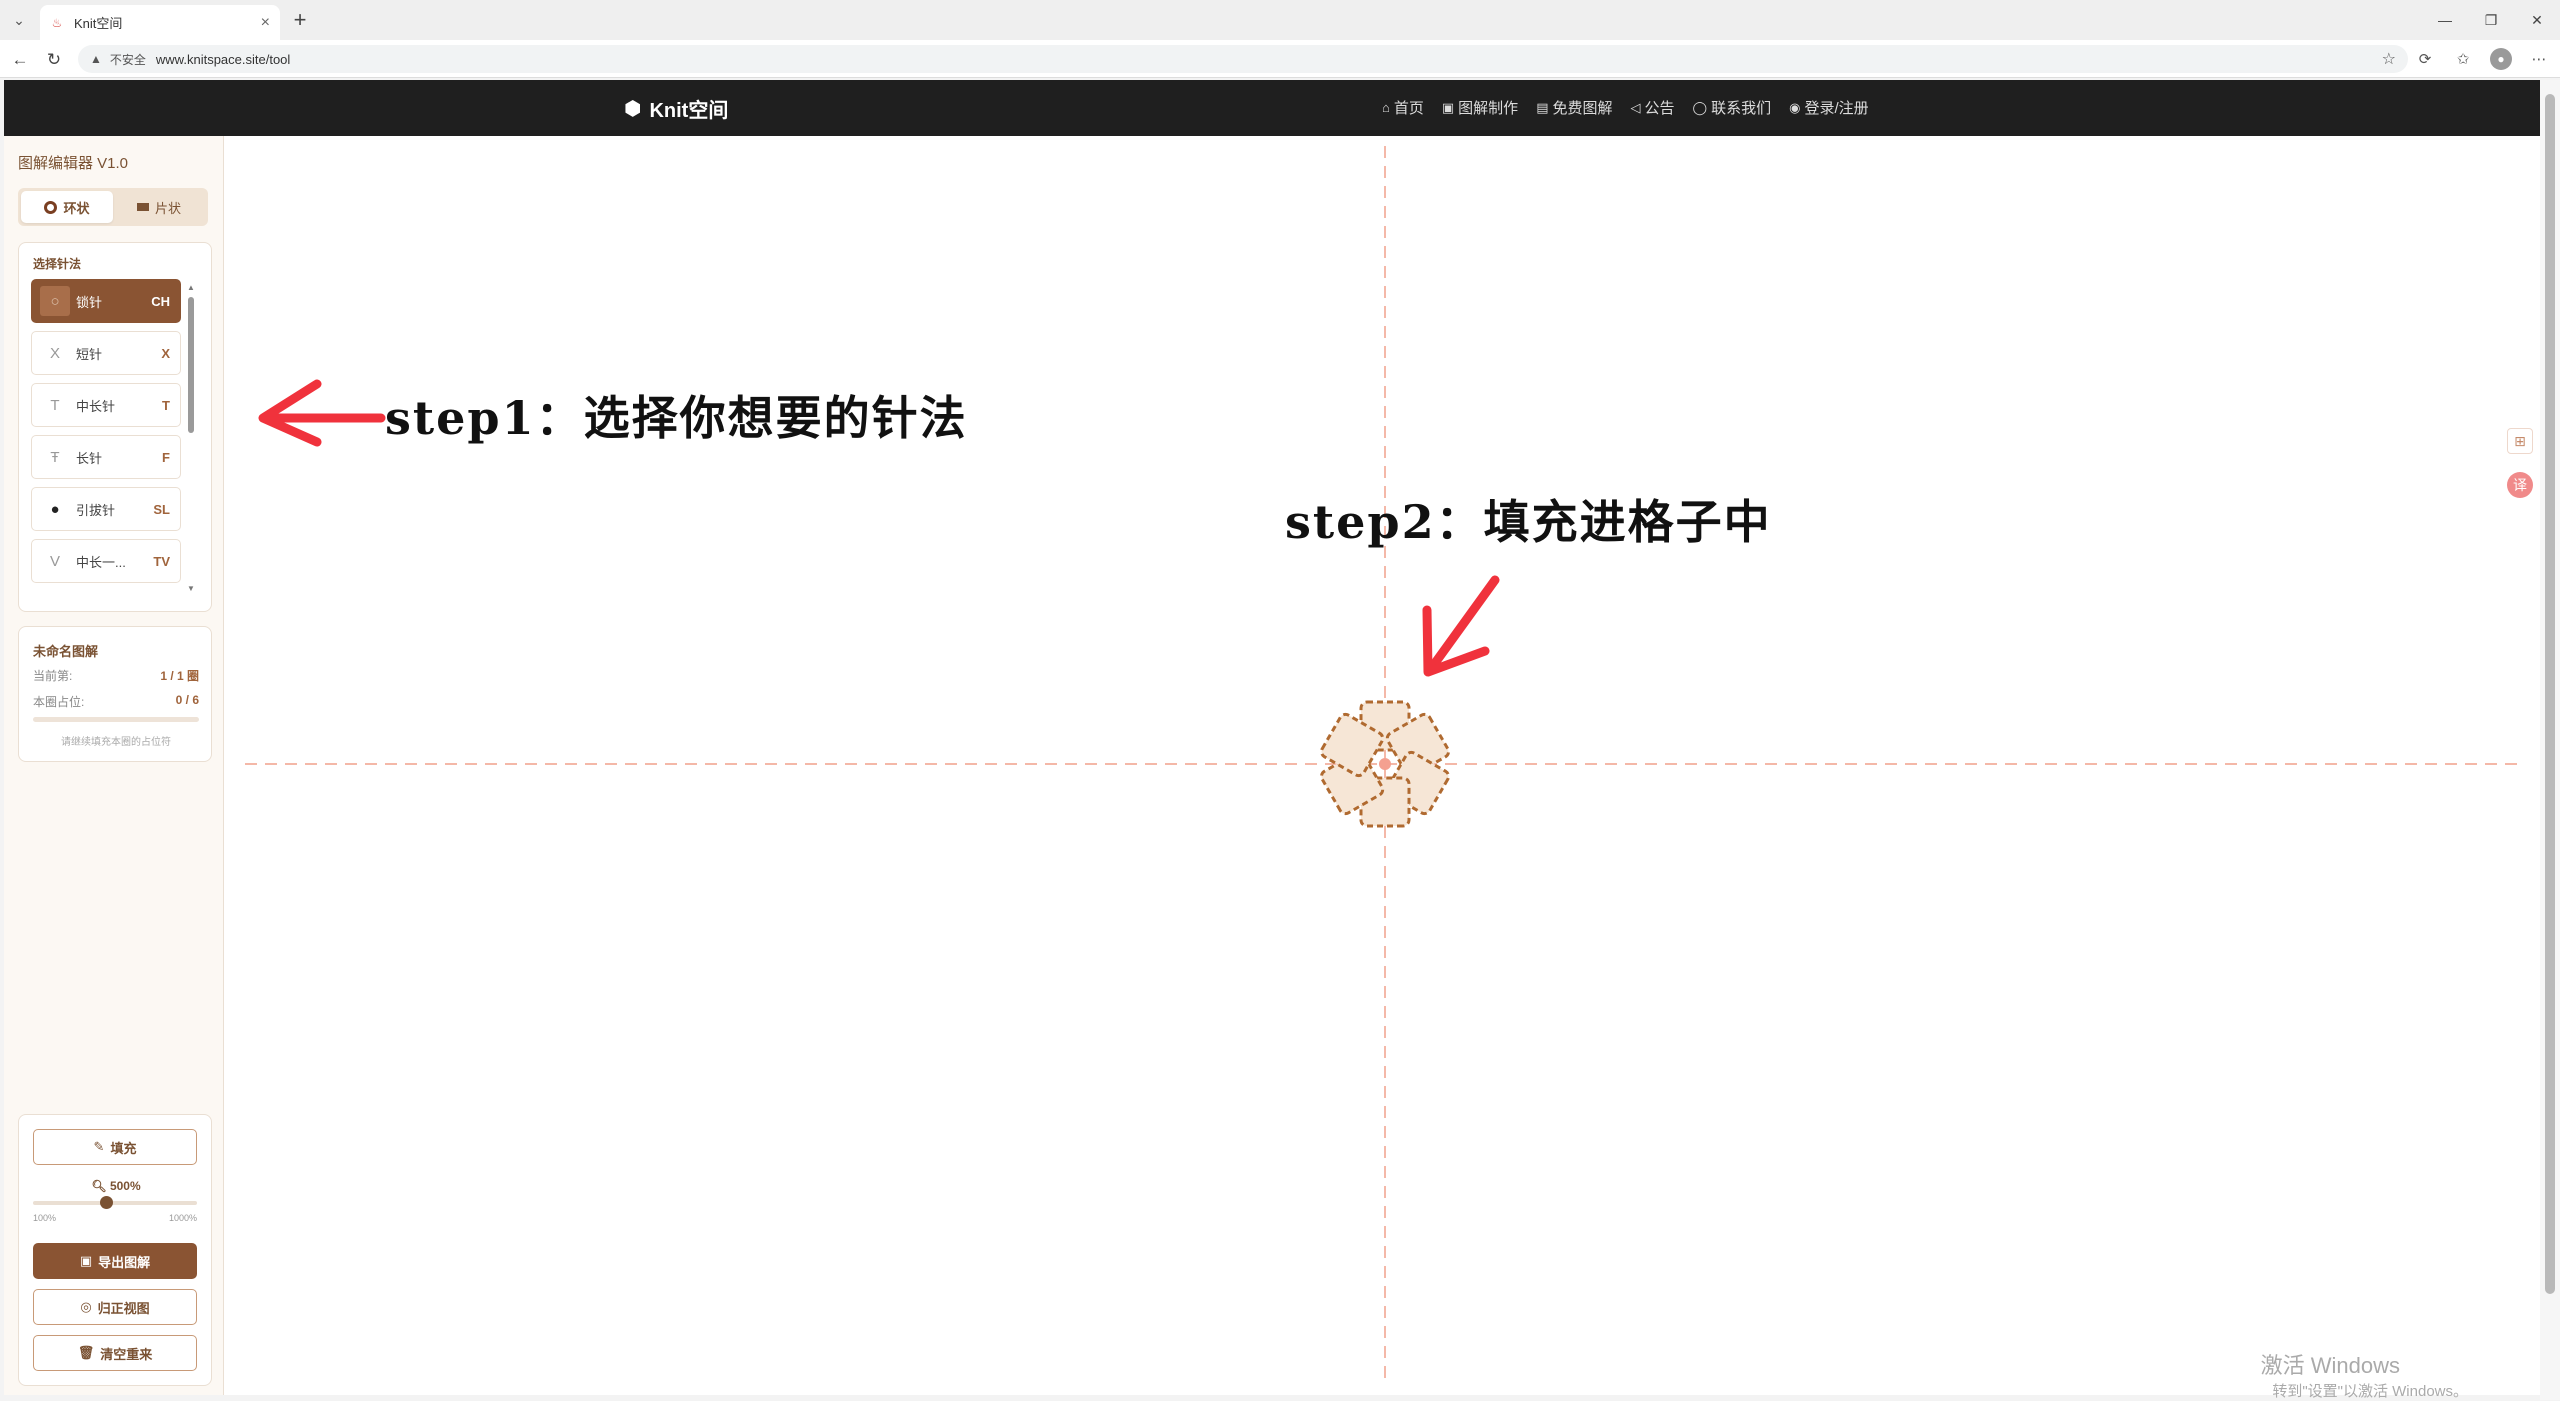 The image size is (2560, 1401). Describe the element at coordinates (66, 651) in the screenshot. I see `pattern-name: 未命名图解` at that location.